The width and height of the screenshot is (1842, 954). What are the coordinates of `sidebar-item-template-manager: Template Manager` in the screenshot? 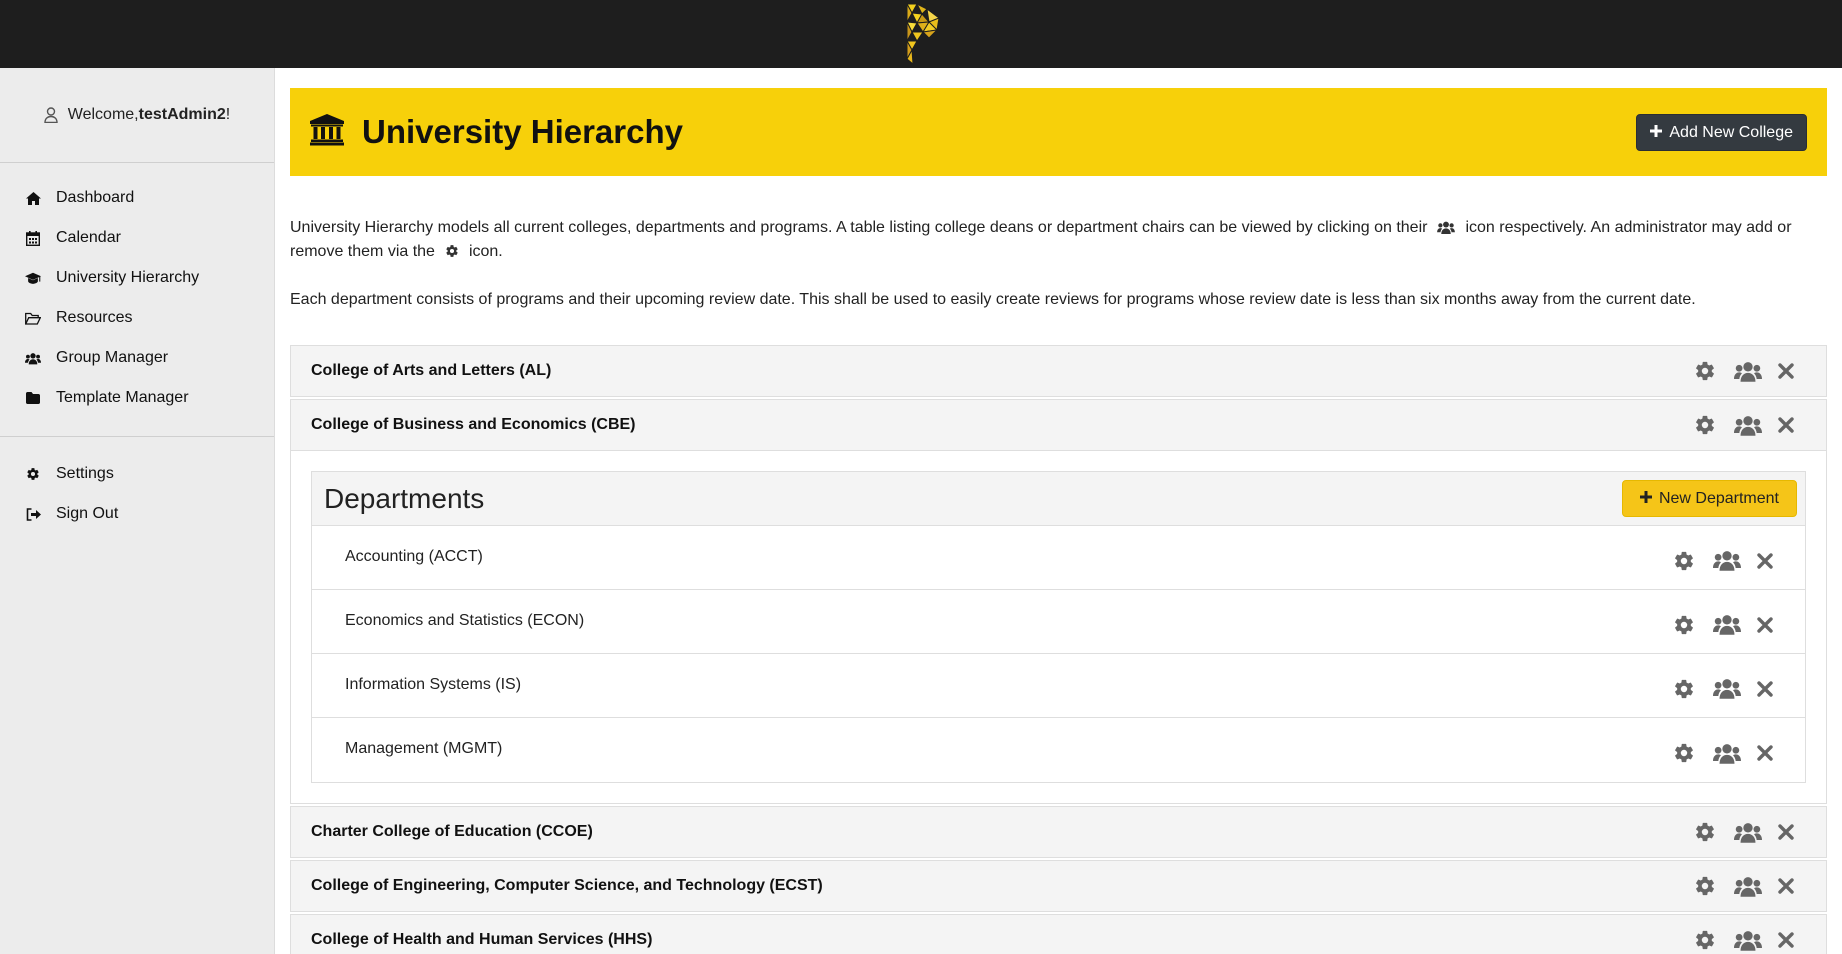 It's located at (137, 398).